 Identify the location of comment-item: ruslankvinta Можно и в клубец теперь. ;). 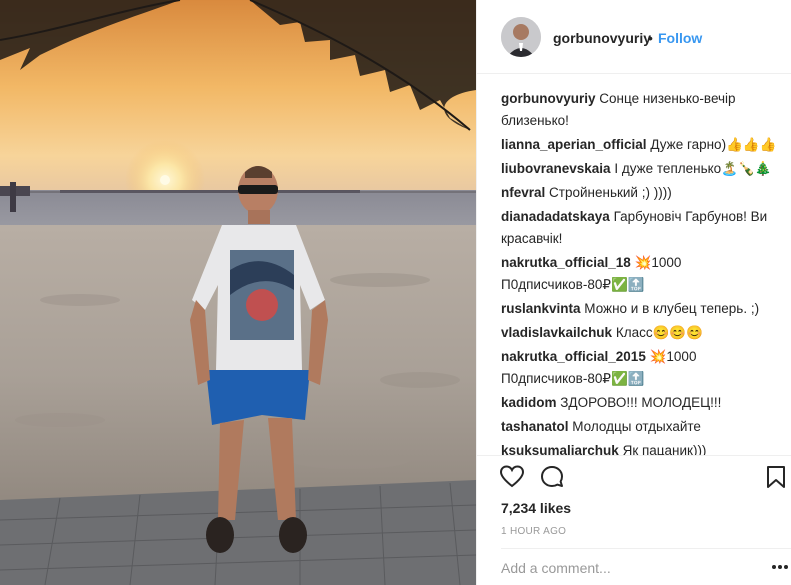
(642, 309).